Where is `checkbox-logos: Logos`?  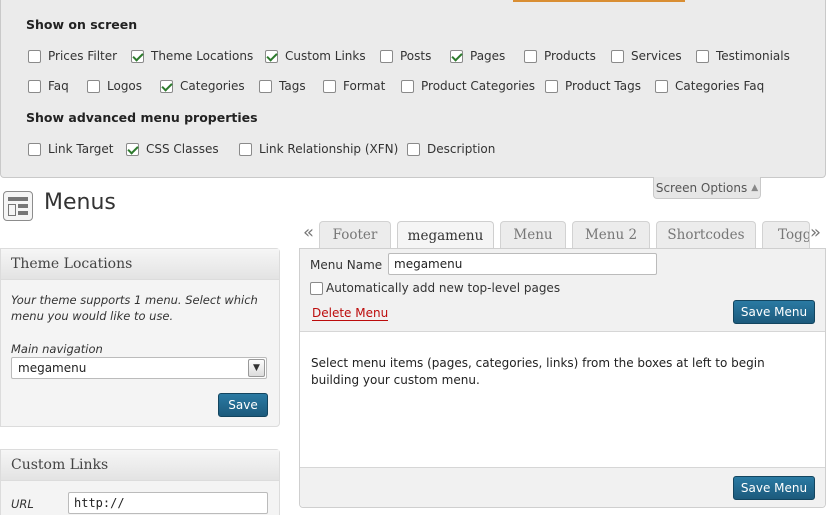
checkbox-logos: Logos is located at coordinates (114, 86).